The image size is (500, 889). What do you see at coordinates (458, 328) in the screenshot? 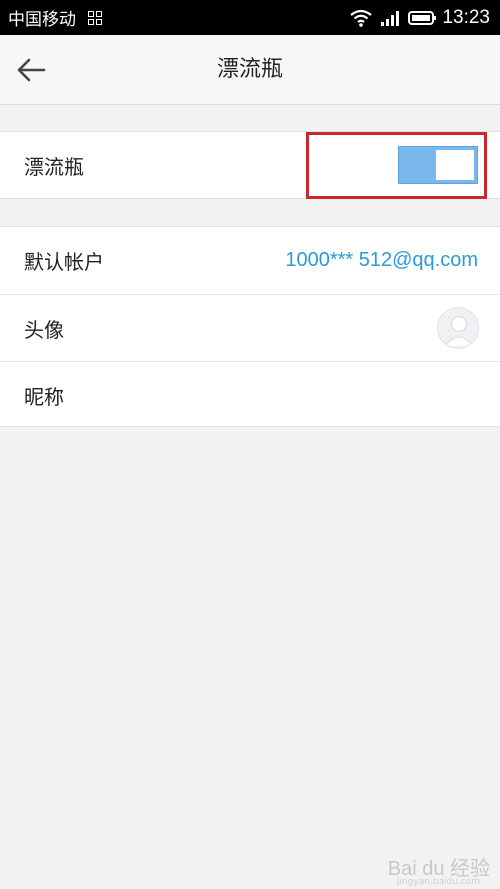
I see `default-avatar-icon` at bounding box center [458, 328].